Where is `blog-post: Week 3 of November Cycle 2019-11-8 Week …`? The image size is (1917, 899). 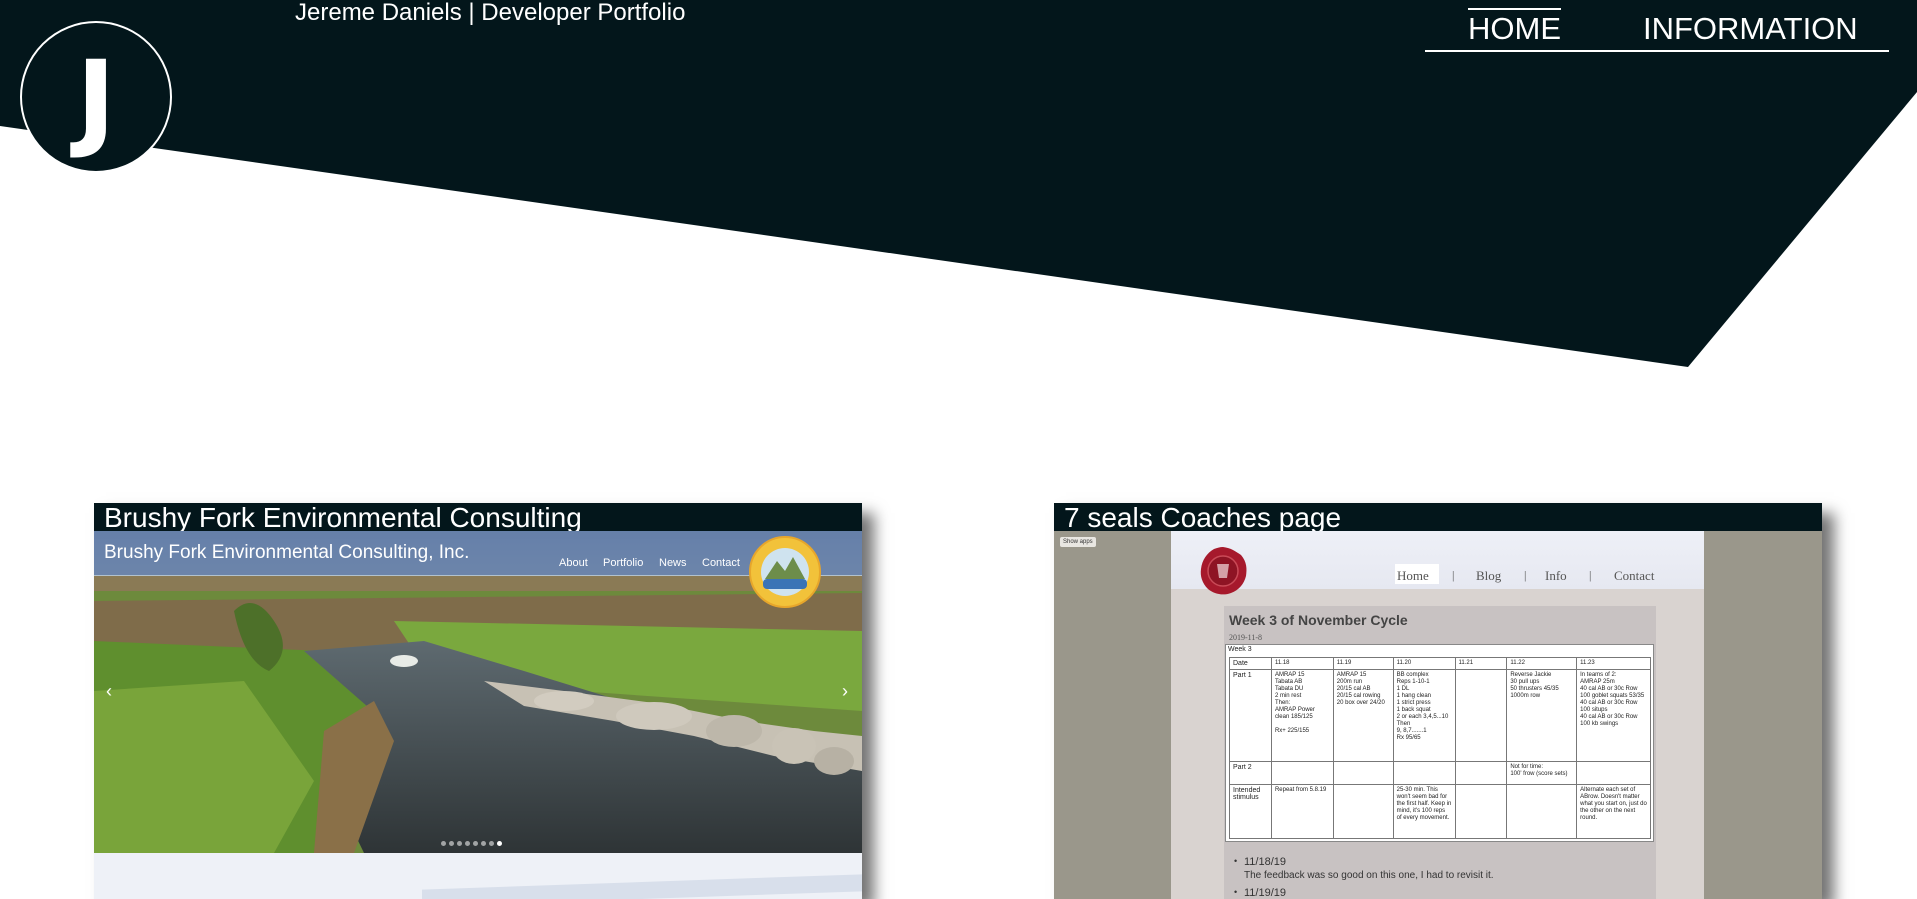 blog-post: Week 3 of November Cycle 2019-11-8 Week … is located at coordinates (1440, 752).